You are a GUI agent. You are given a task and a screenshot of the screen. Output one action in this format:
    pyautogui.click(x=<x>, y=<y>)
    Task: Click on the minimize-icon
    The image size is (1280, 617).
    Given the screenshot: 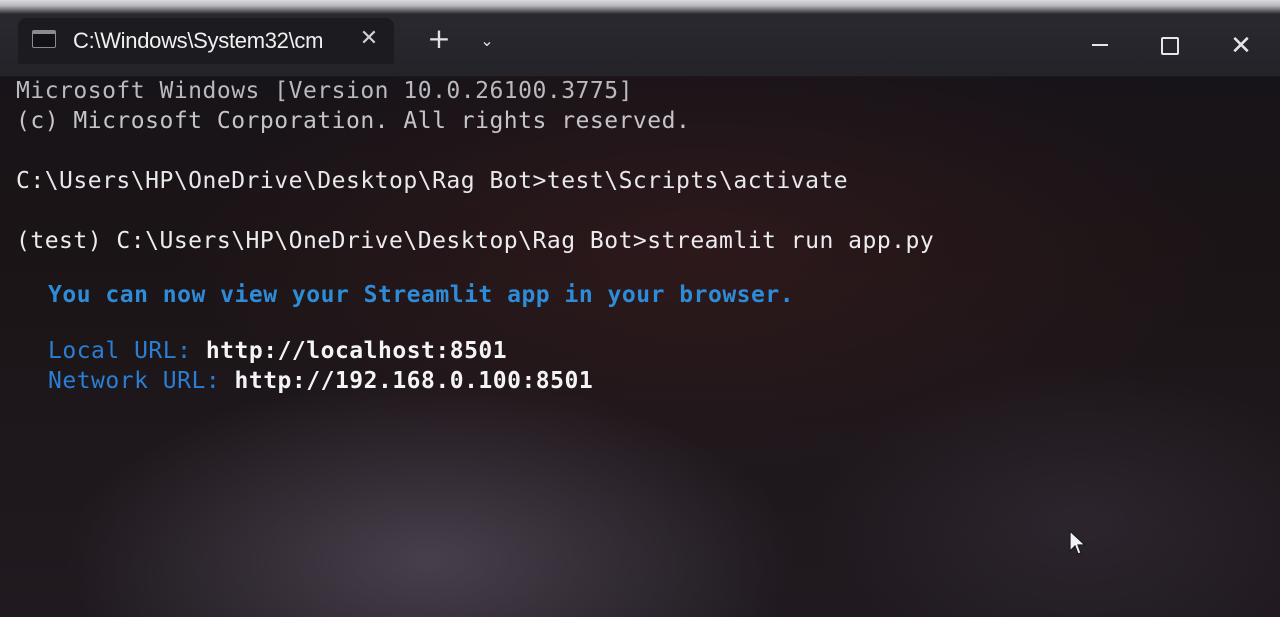 What is the action you would take?
    pyautogui.click(x=1100, y=45)
    